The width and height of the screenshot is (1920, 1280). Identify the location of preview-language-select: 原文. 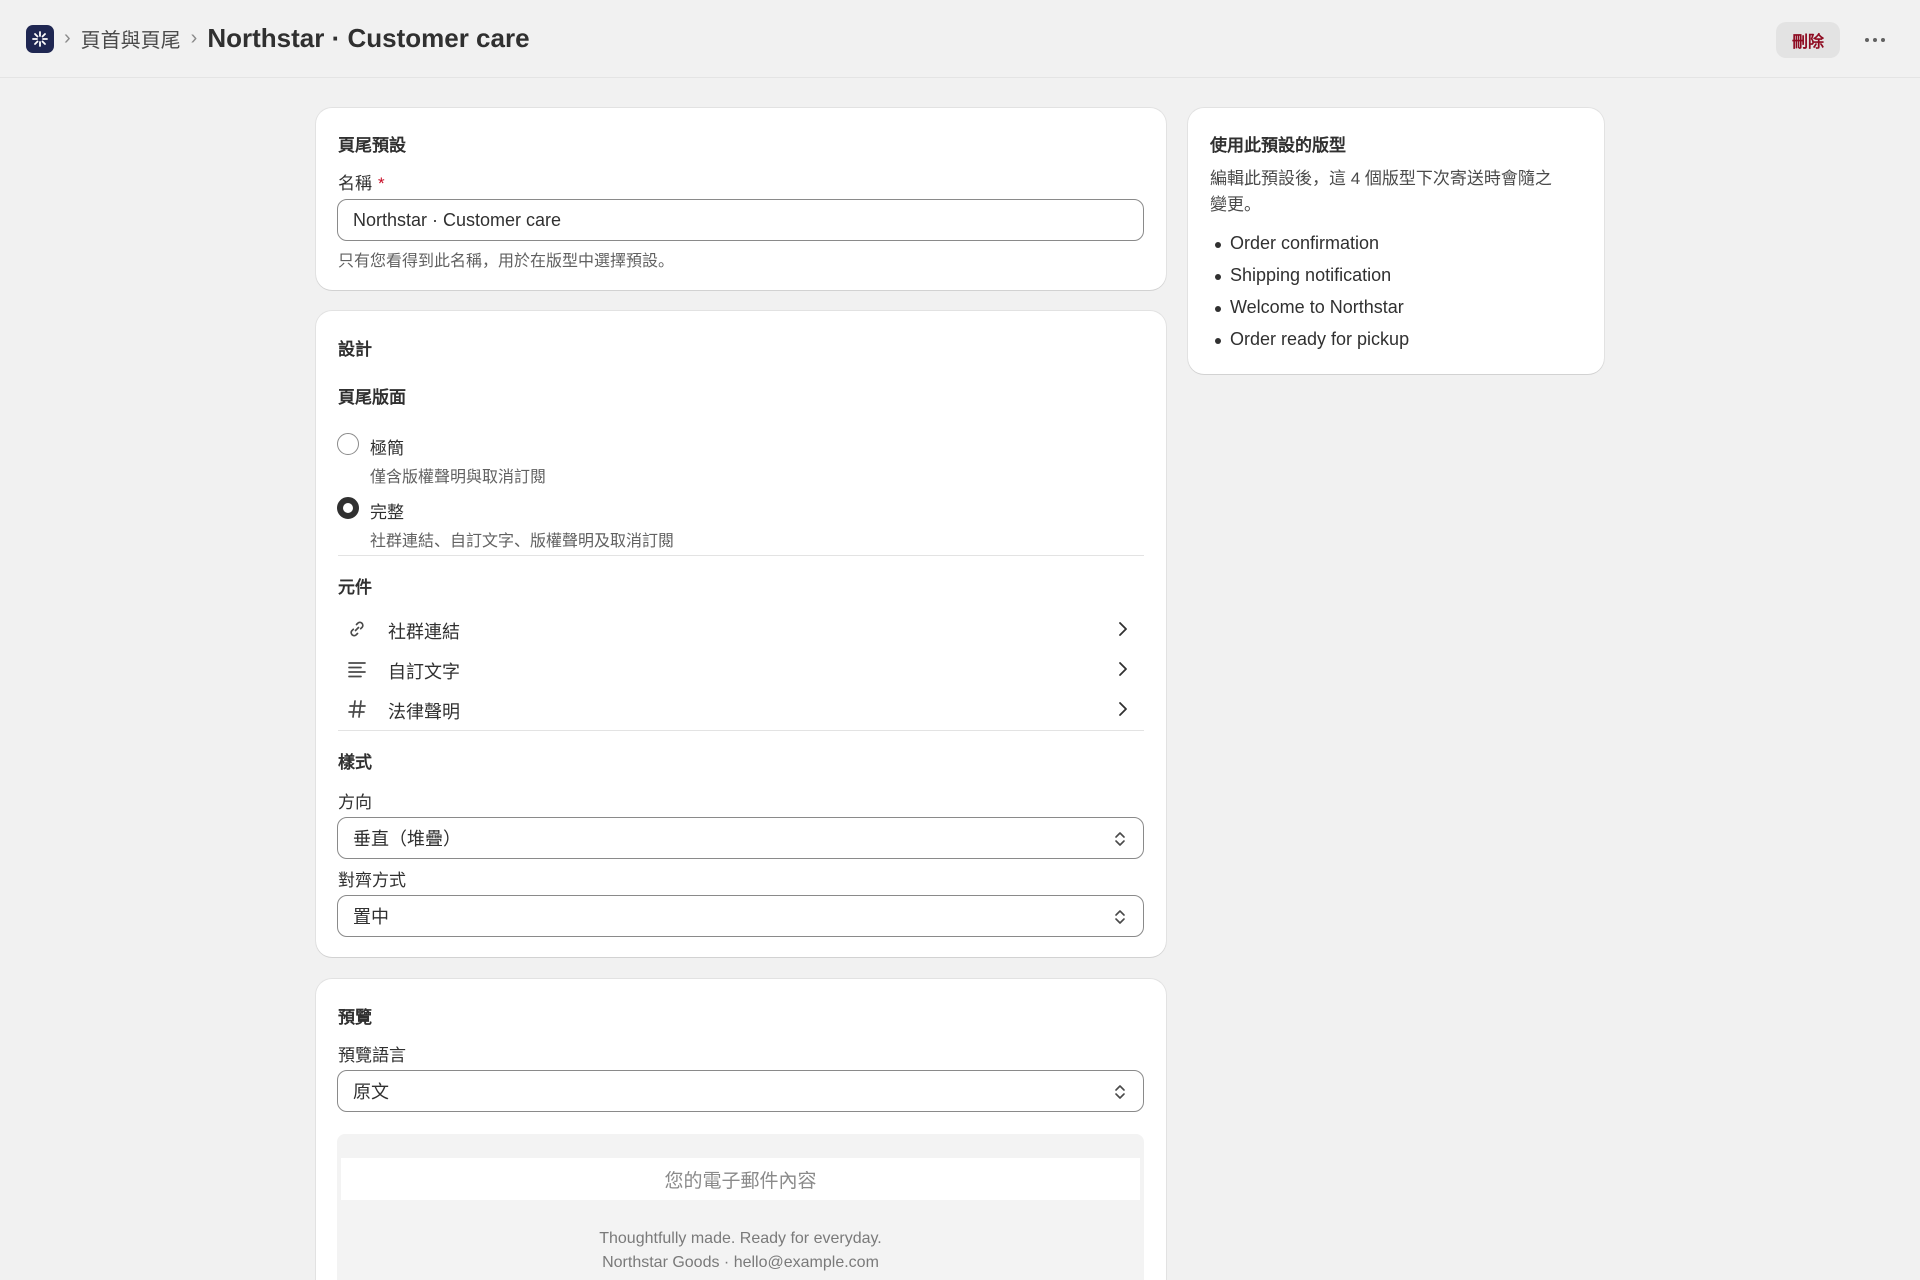
(740, 1091).